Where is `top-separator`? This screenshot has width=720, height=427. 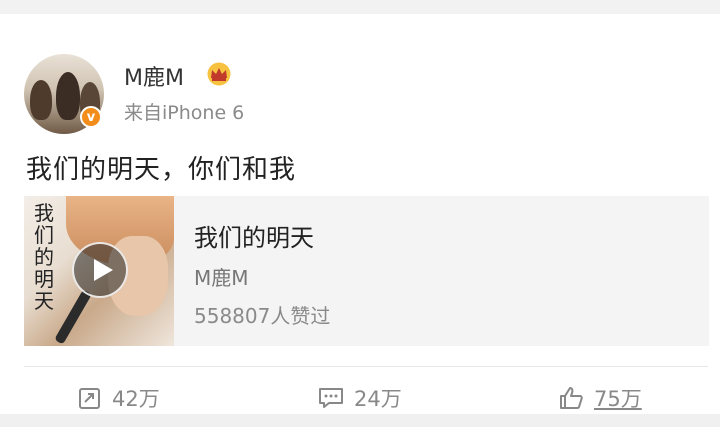 top-separator is located at coordinates (360, 7).